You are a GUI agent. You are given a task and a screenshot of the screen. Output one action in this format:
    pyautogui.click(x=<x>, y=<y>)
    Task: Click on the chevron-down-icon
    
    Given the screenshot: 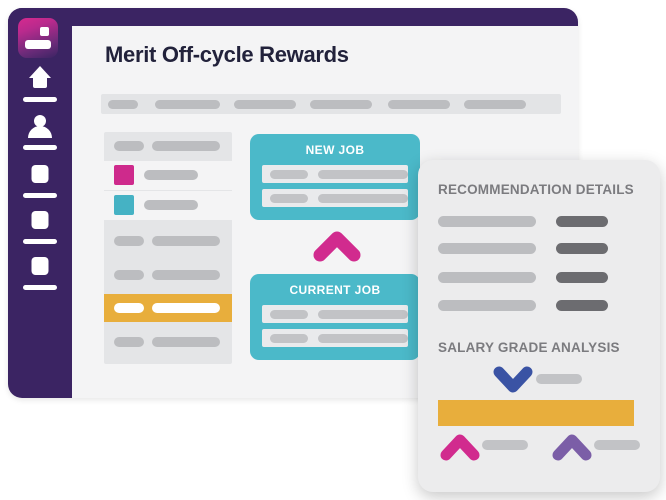 What is the action you would take?
    pyautogui.click(x=513, y=382)
    